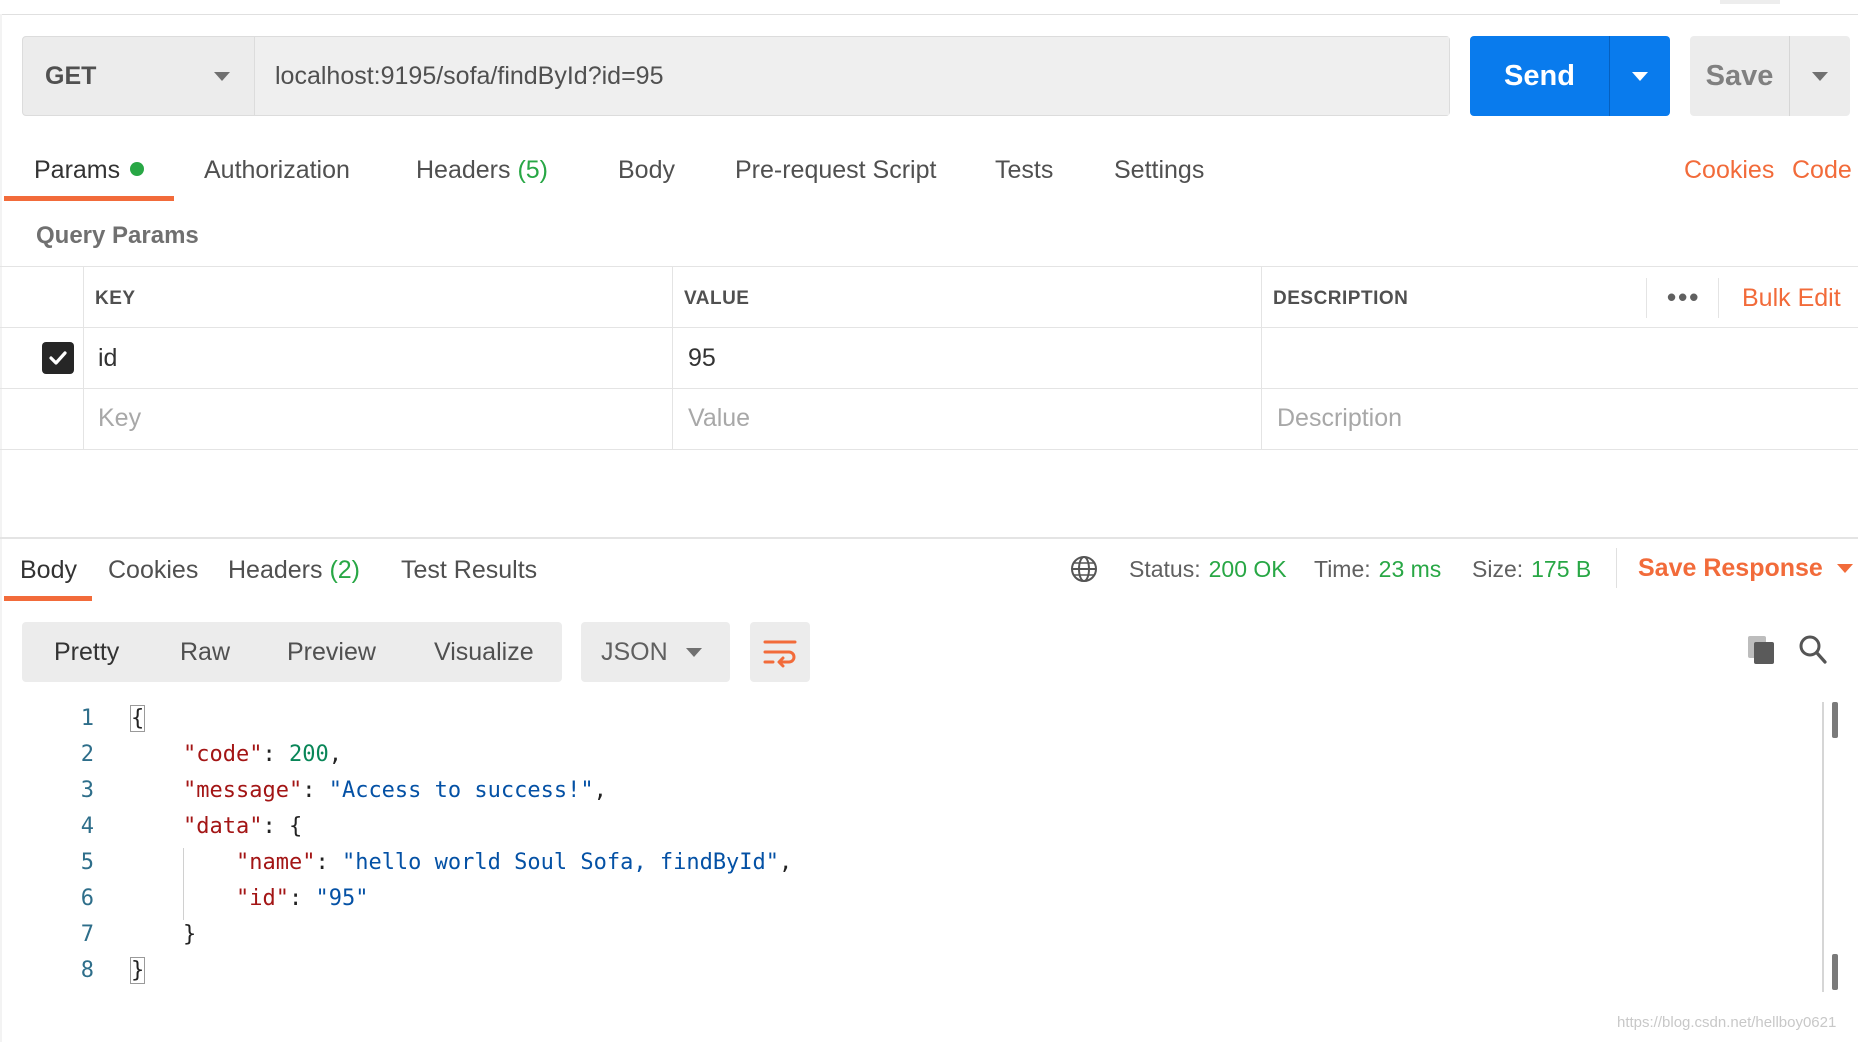 The width and height of the screenshot is (1858, 1042). What do you see at coordinates (929, 266) in the screenshot?
I see `table-border-top` at bounding box center [929, 266].